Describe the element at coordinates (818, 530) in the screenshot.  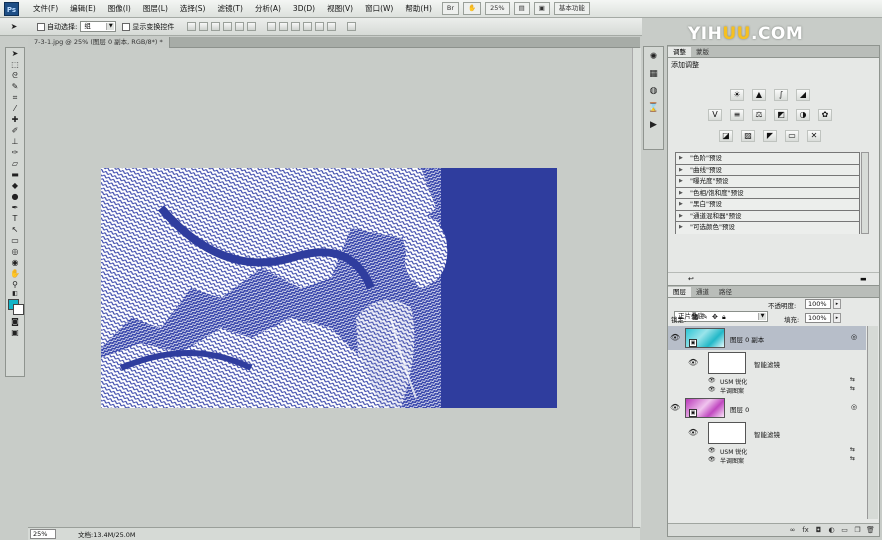
I see `add-mask-icon: ◘` at that location.